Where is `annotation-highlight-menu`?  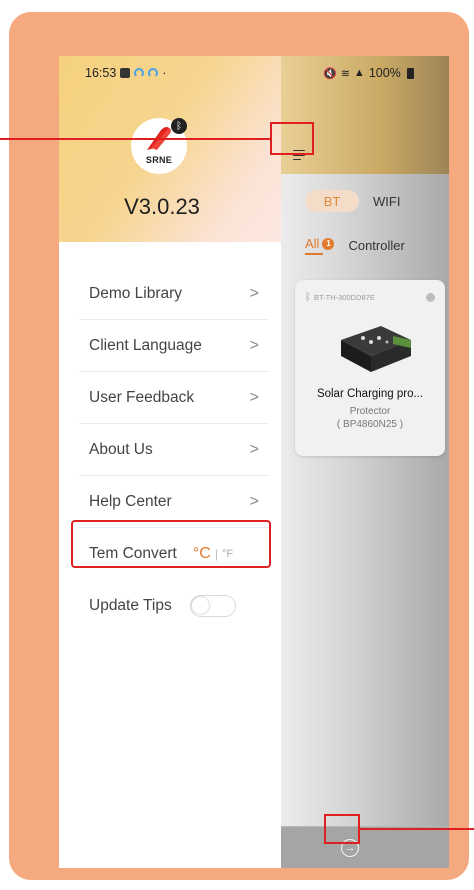
annotation-highlight-menu is located at coordinates (292, 138).